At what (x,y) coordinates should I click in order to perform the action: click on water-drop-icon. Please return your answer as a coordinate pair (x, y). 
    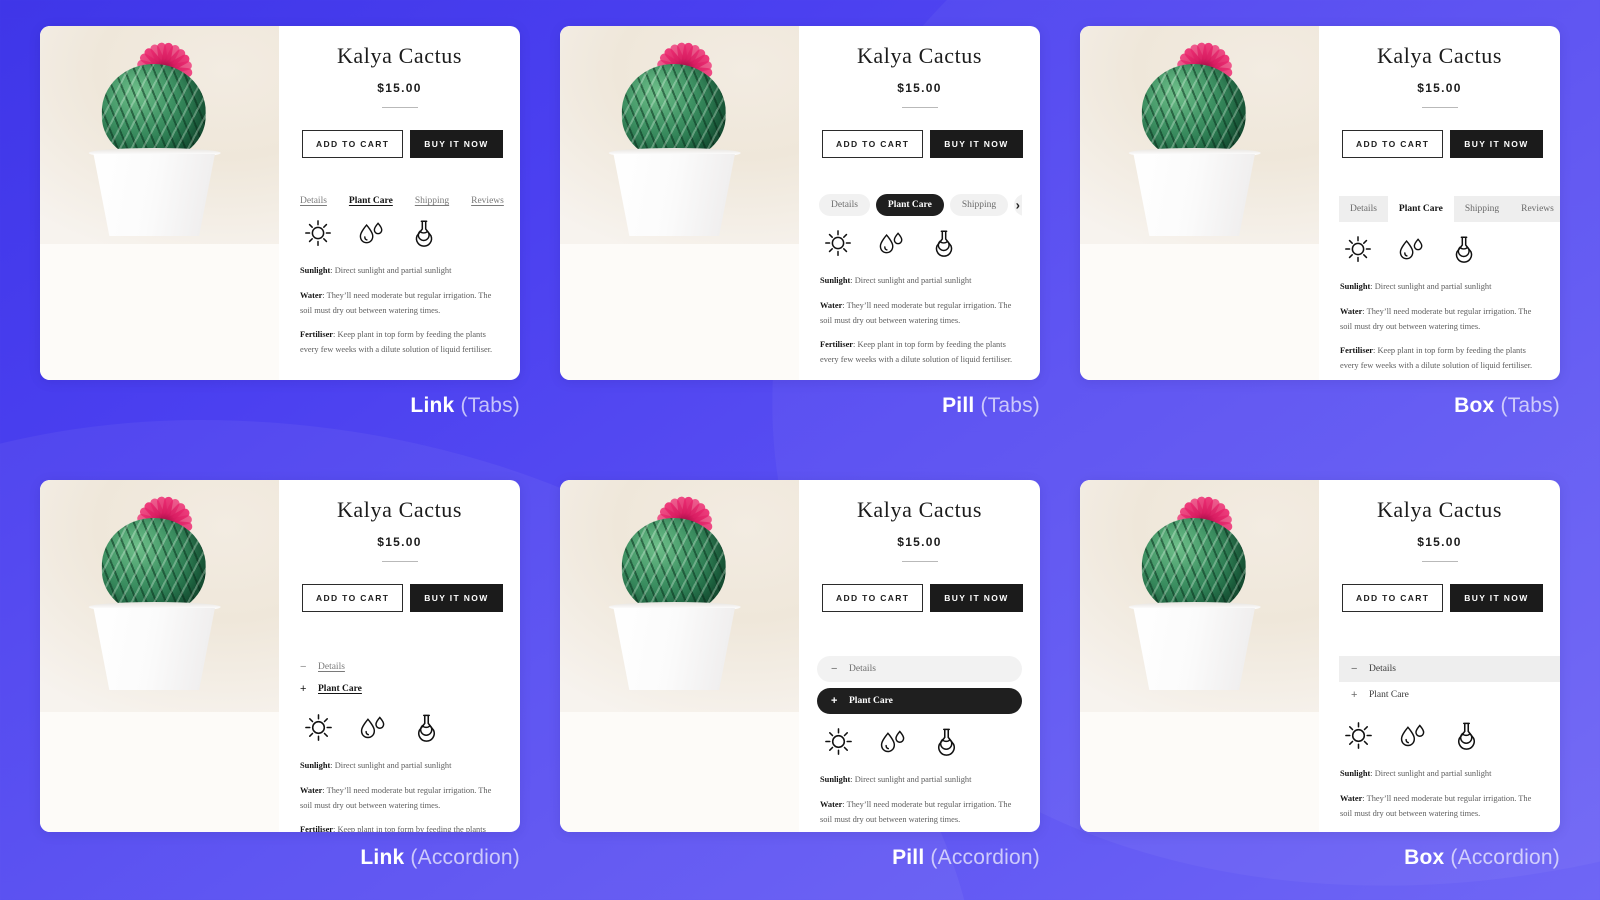
    Looking at the image, I should click on (891, 243).